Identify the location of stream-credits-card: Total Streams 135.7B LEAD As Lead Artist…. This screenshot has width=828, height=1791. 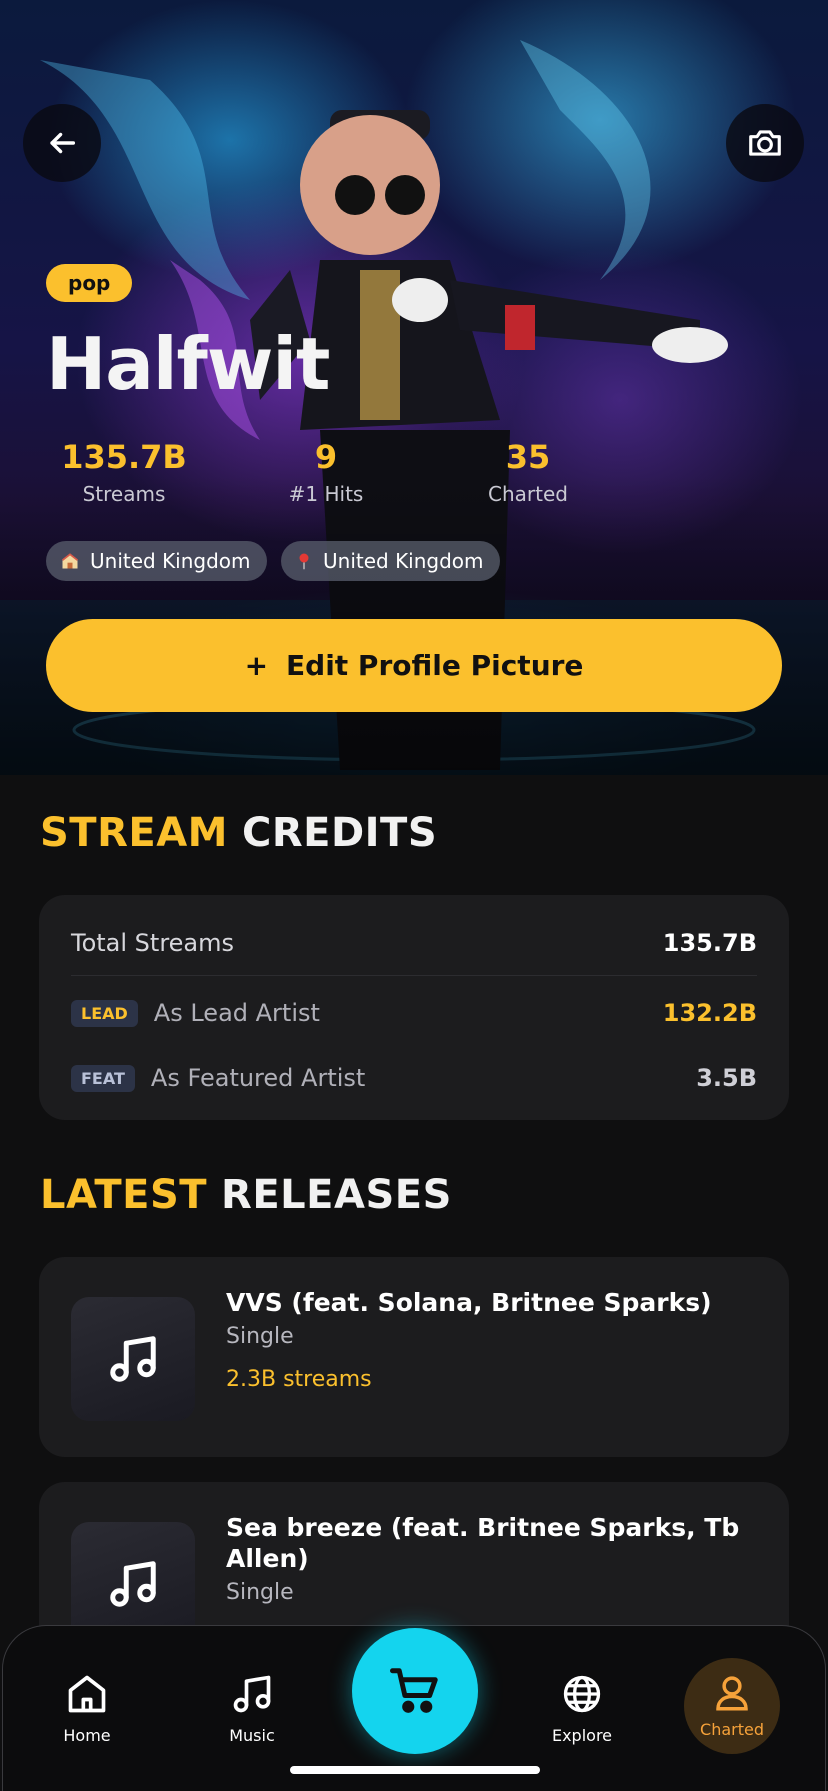
(414, 1007).